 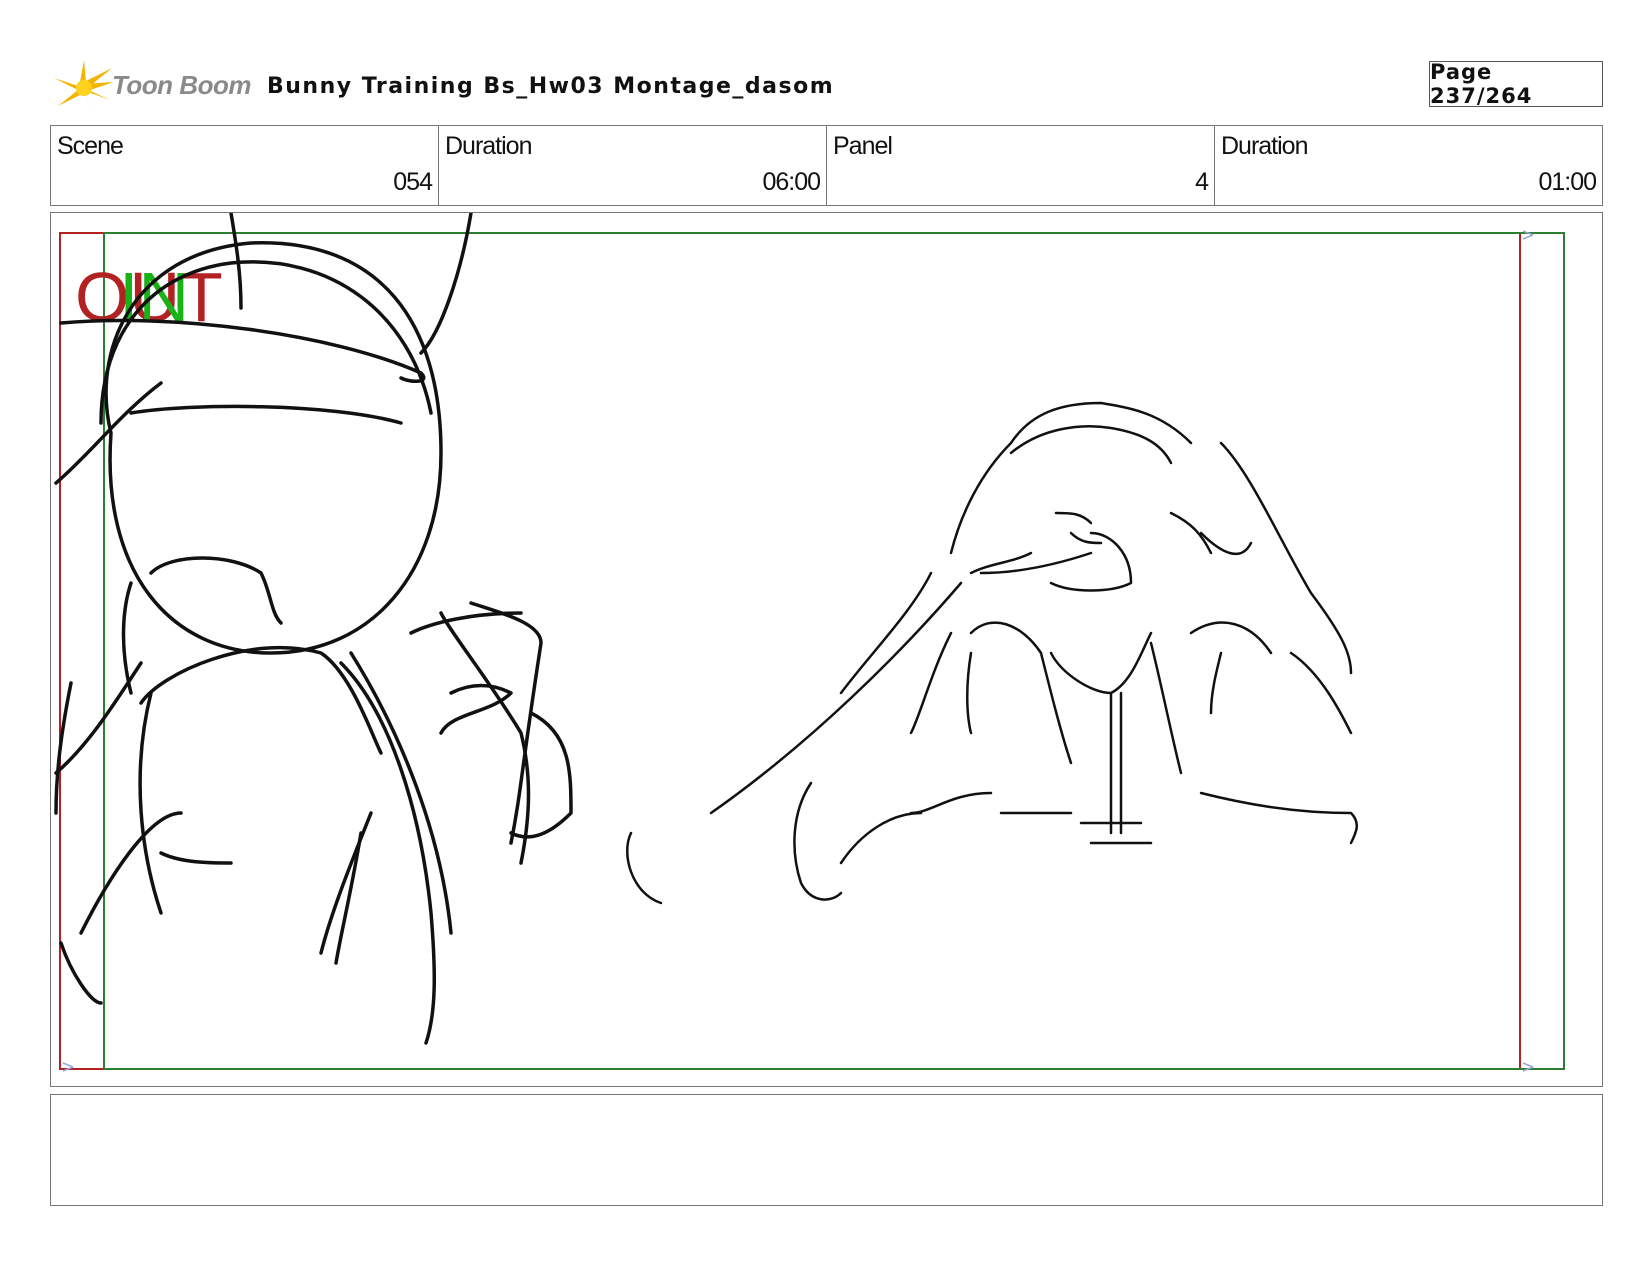 I want to click on panel-duration-label: Duration, so click(x=1264, y=146).